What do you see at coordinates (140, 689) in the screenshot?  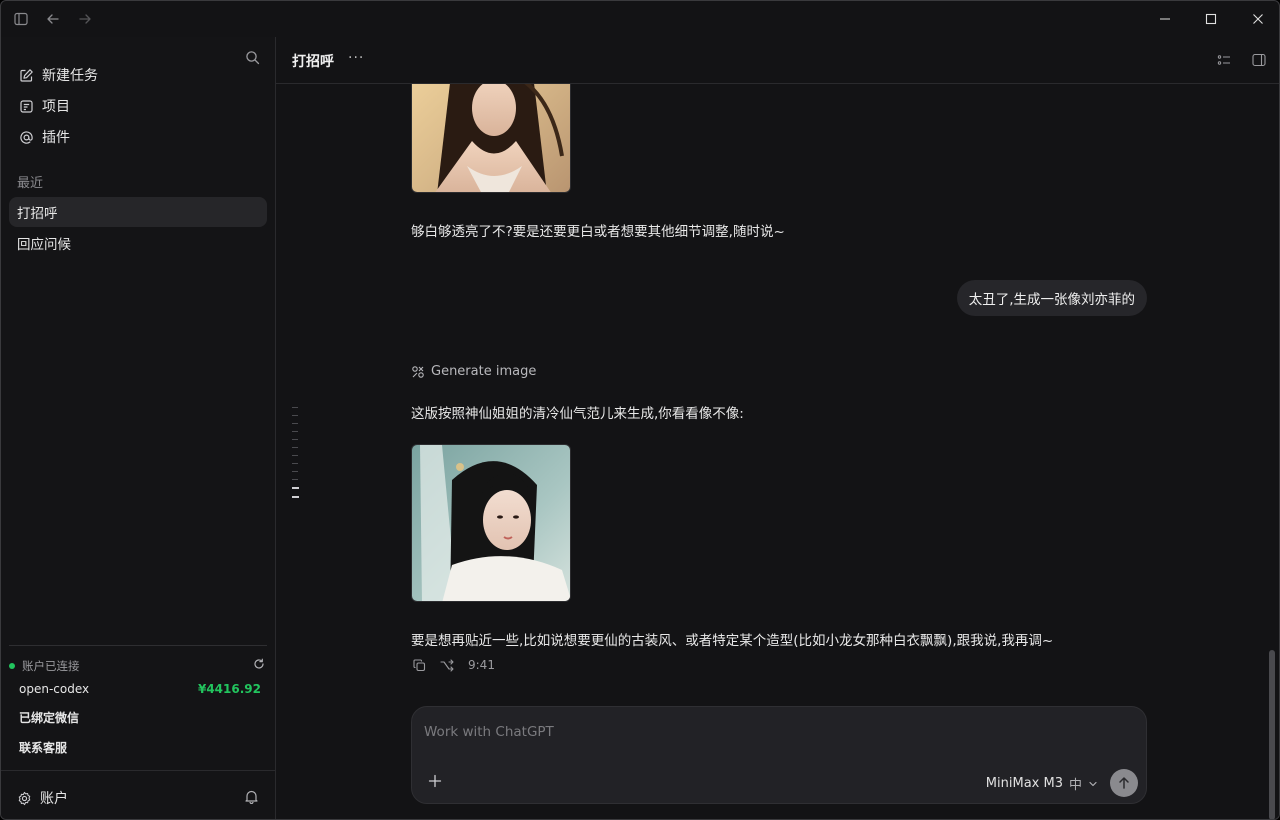 I see `account-info-row: open-codex ¥4416.92` at bounding box center [140, 689].